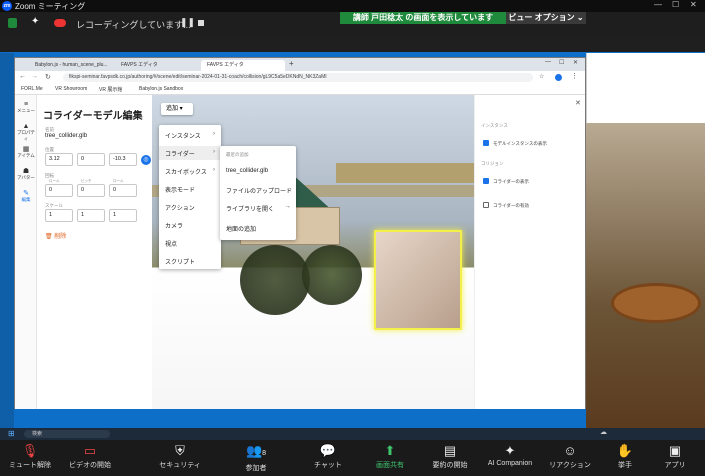  What do you see at coordinates (186, 171) in the screenshot?
I see `menu-item-skybox: スカイボックス` at bounding box center [186, 171].